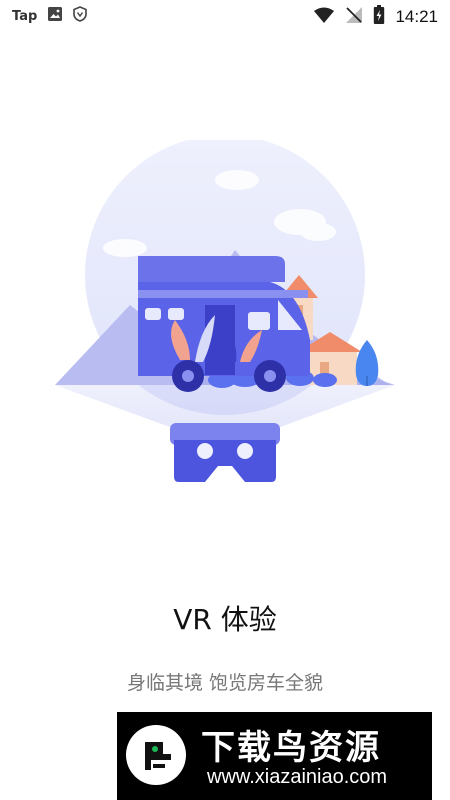  What do you see at coordinates (225, 16) in the screenshot?
I see `status-bar: Tap 14:21` at bounding box center [225, 16].